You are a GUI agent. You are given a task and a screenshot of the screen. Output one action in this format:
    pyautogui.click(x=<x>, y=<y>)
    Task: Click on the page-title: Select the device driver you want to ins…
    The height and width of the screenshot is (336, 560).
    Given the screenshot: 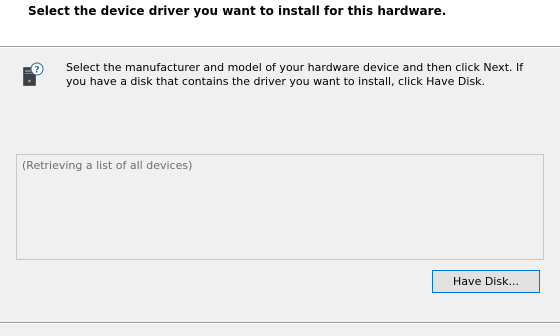 What is the action you would take?
    pyautogui.click(x=237, y=11)
    